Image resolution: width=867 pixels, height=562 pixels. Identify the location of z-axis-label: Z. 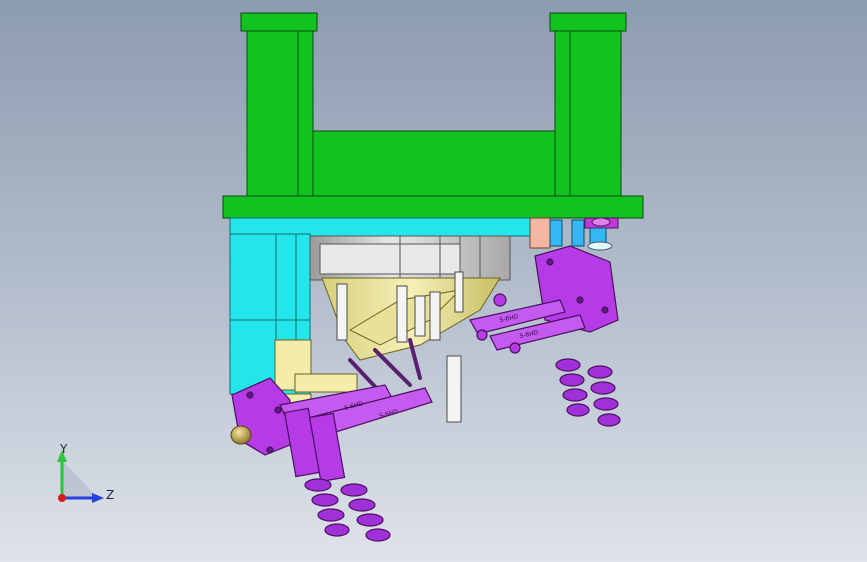
(110, 495).